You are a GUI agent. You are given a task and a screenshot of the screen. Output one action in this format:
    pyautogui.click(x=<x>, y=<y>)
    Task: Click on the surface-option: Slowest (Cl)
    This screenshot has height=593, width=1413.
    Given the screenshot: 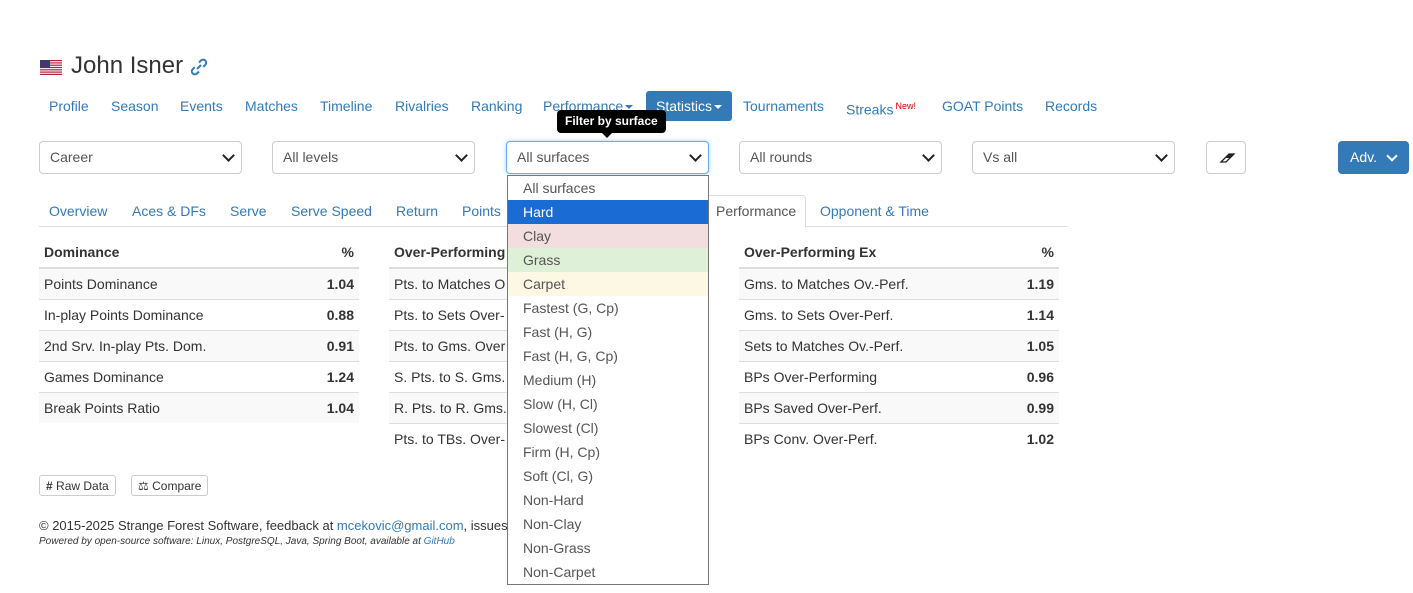 What is the action you would take?
    pyautogui.click(x=608, y=428)
    